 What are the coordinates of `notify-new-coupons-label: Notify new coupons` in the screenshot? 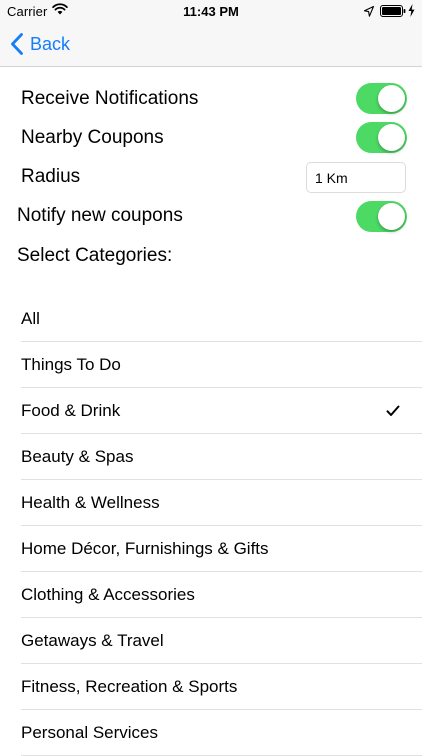 It's located at (100, 215).